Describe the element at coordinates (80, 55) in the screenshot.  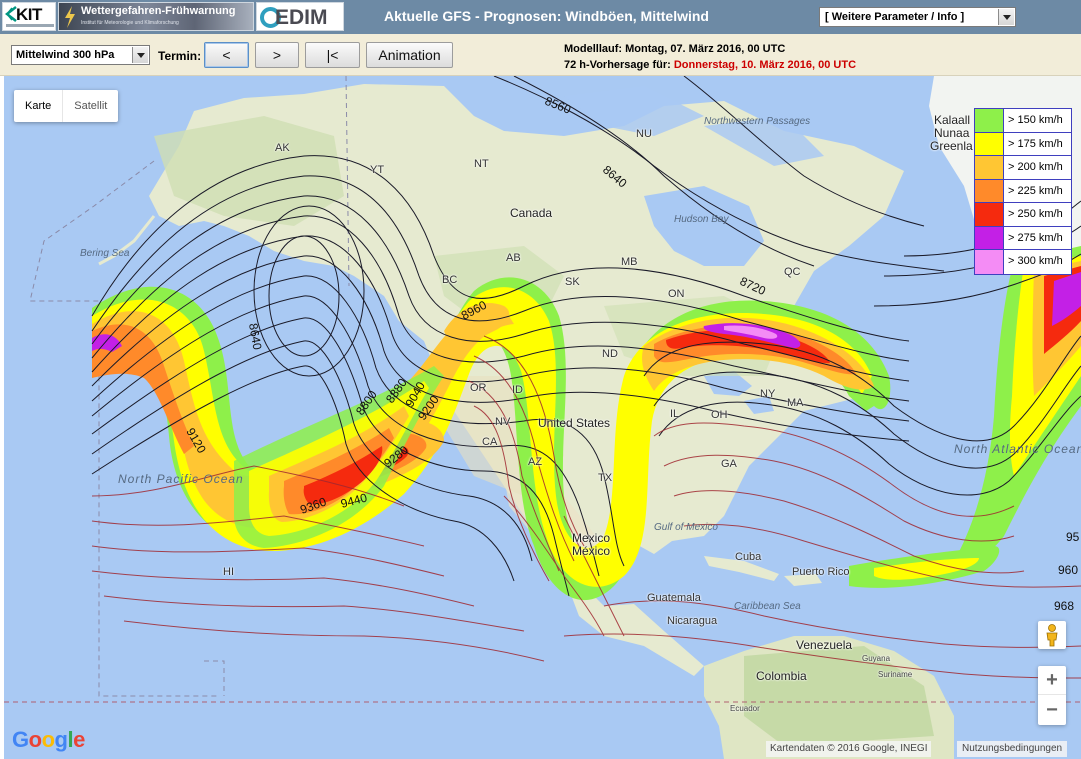
I see `level-select: Mittelwind 300 hPa` at that location.